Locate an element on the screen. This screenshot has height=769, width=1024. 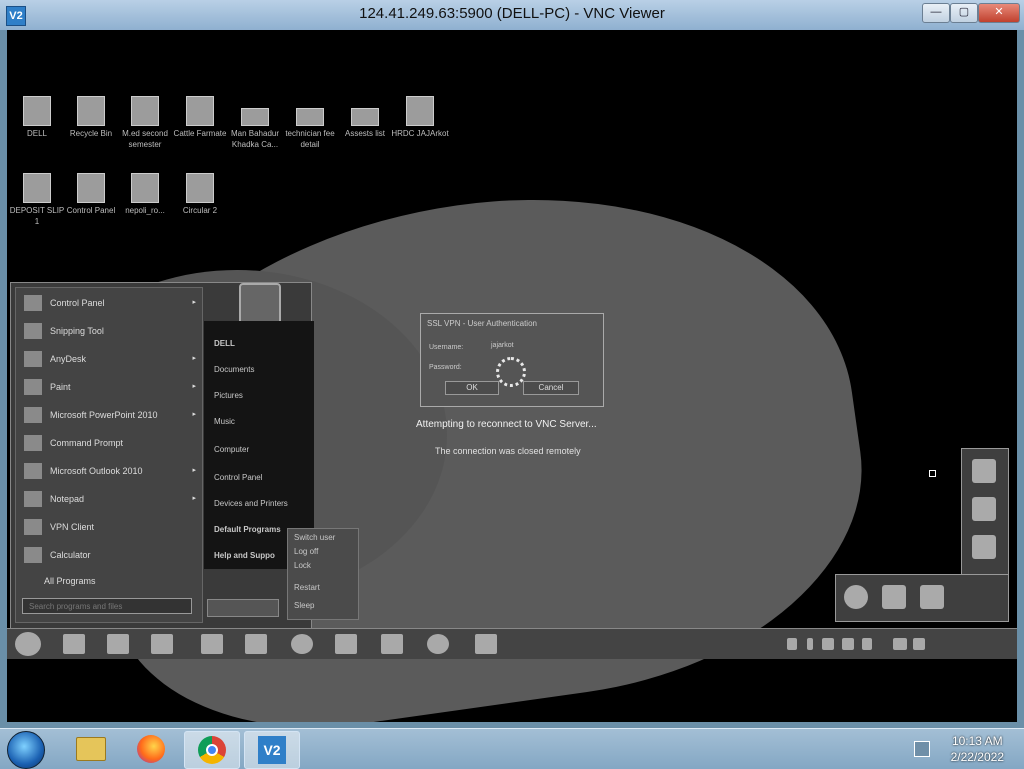
taskbar-chrome is located at coordinates (212, 750).